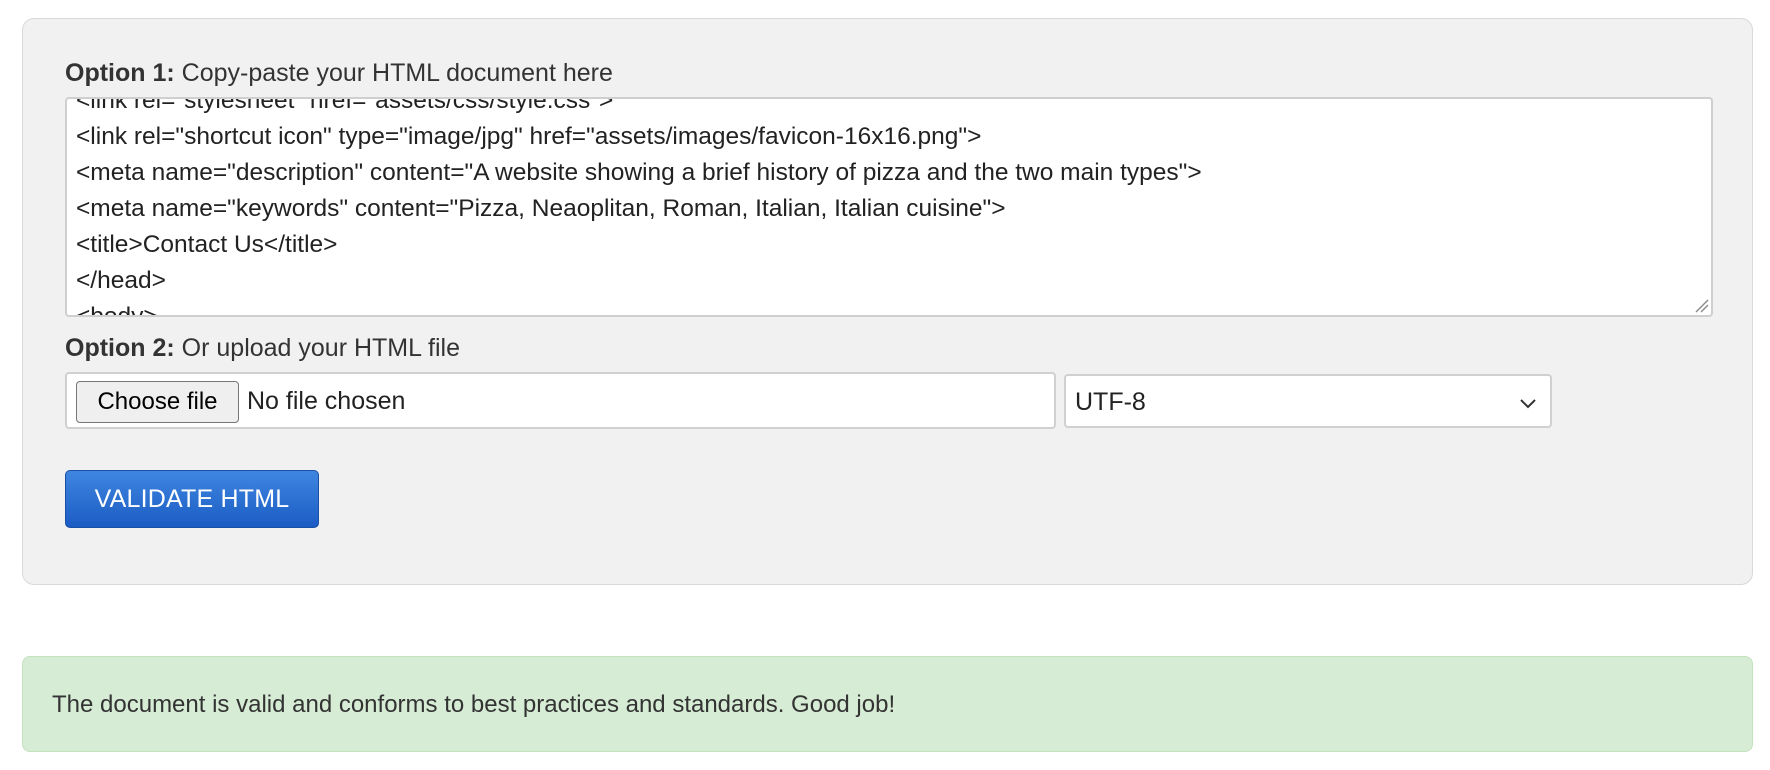  Describe the element at coordinates (1110, 402) in the screenshot. I see `encoding-select-value: UTF-8` at that location.